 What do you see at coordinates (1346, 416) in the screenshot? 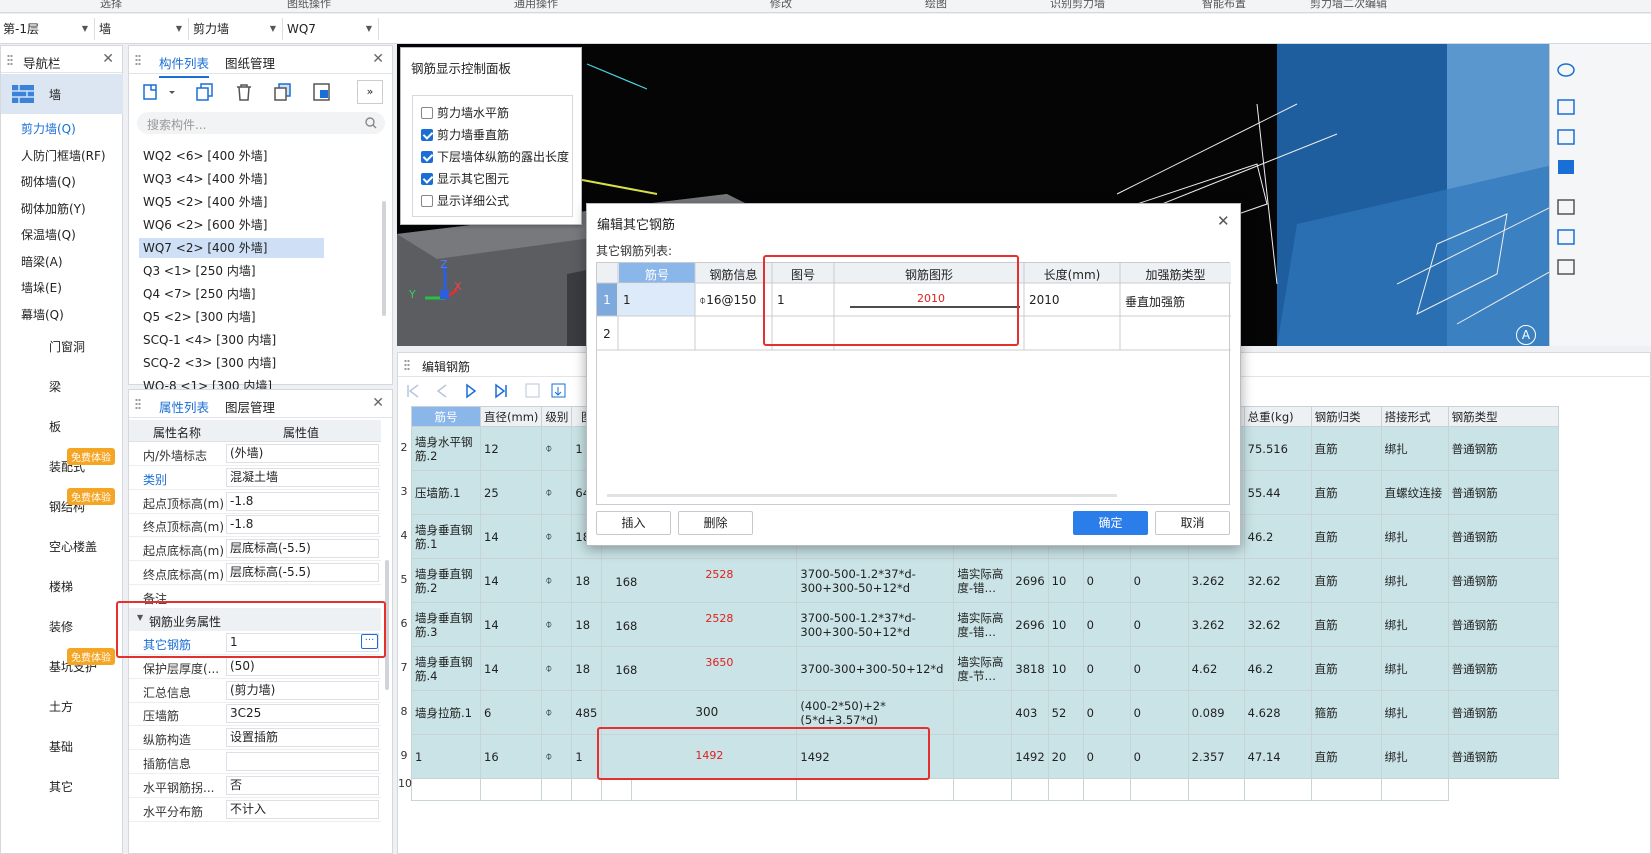
I see `table-header: 钢筋归类` at bounding box center [1346, 416].